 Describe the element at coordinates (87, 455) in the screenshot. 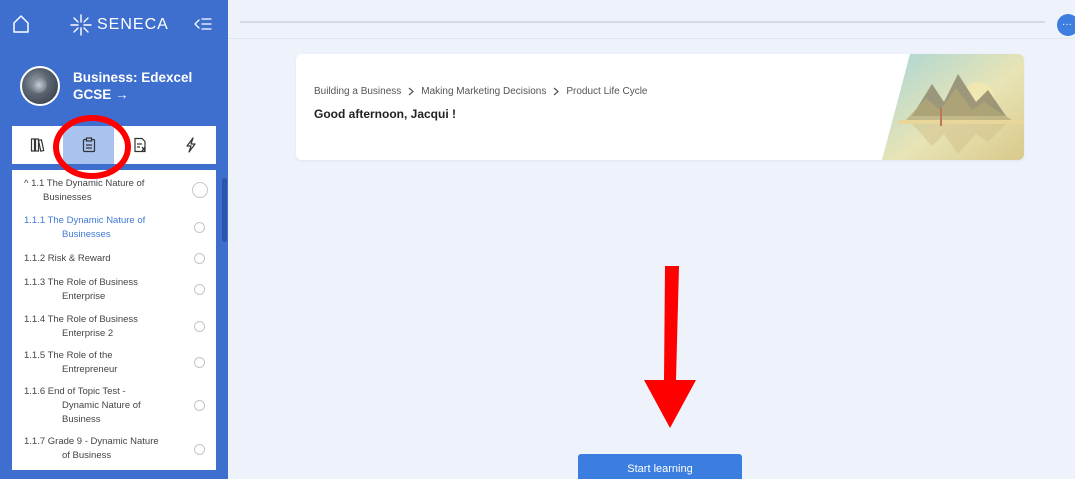

I see `toc-item-label: of Business` at that location.